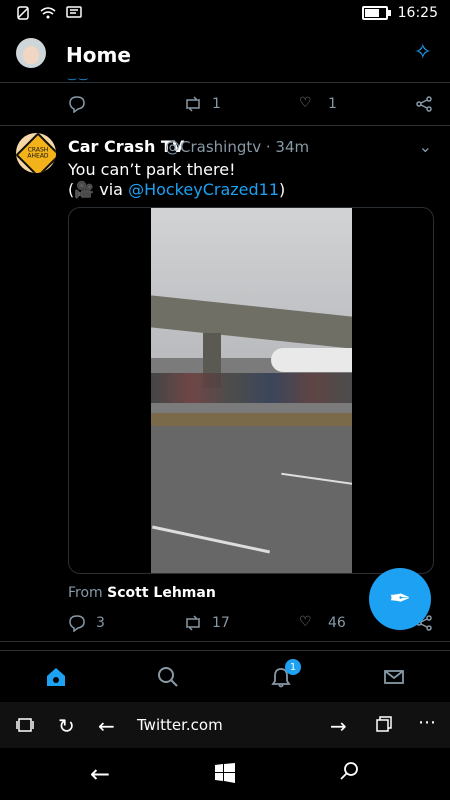  I want to click on retweet-count: 1, so click(216, 104).